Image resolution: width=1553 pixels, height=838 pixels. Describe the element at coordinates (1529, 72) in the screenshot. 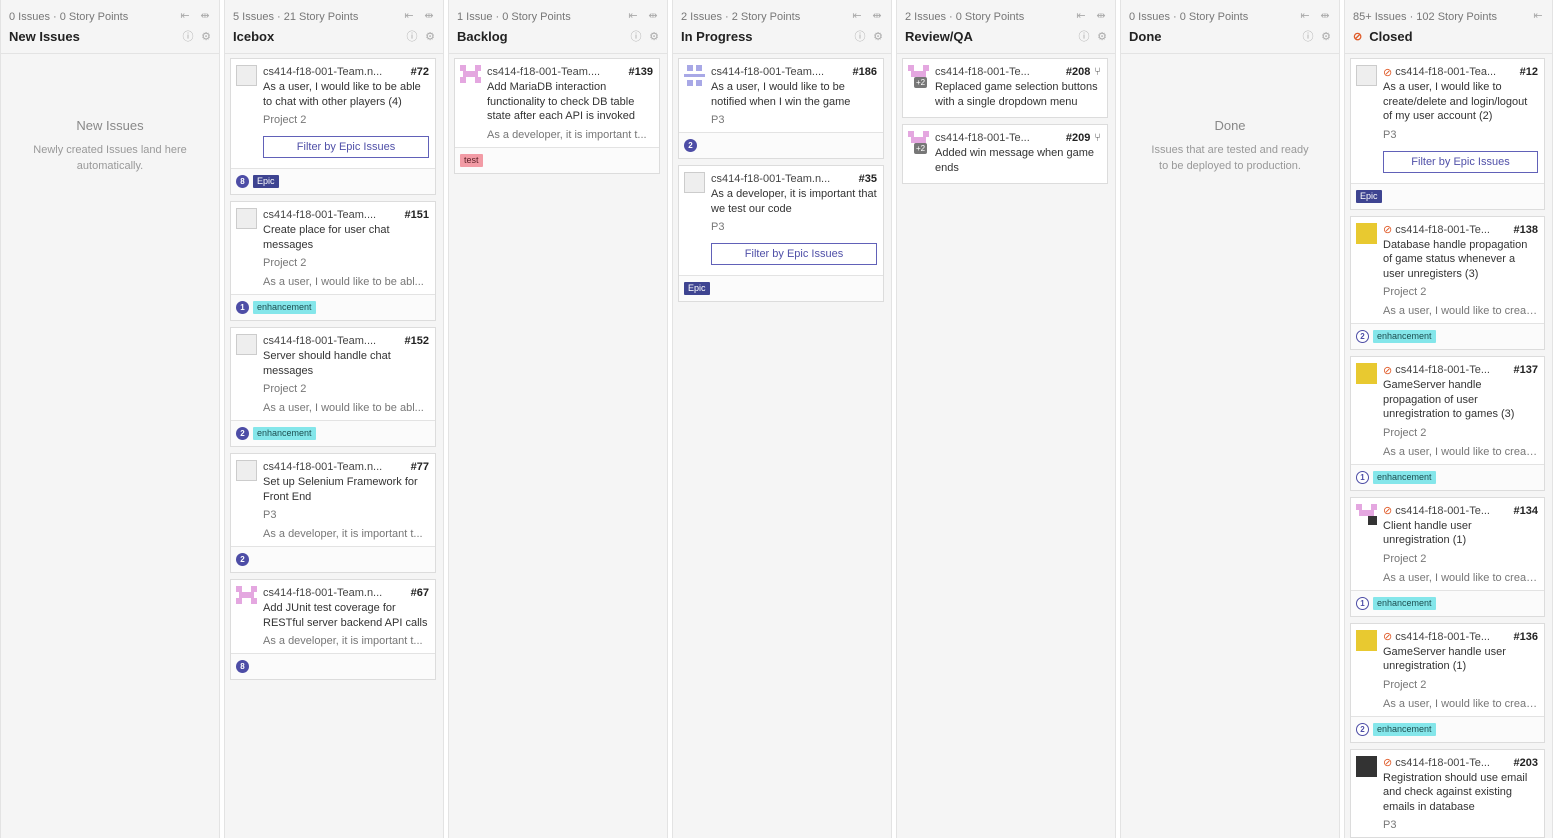

I see `issue-number: #12` at that location.